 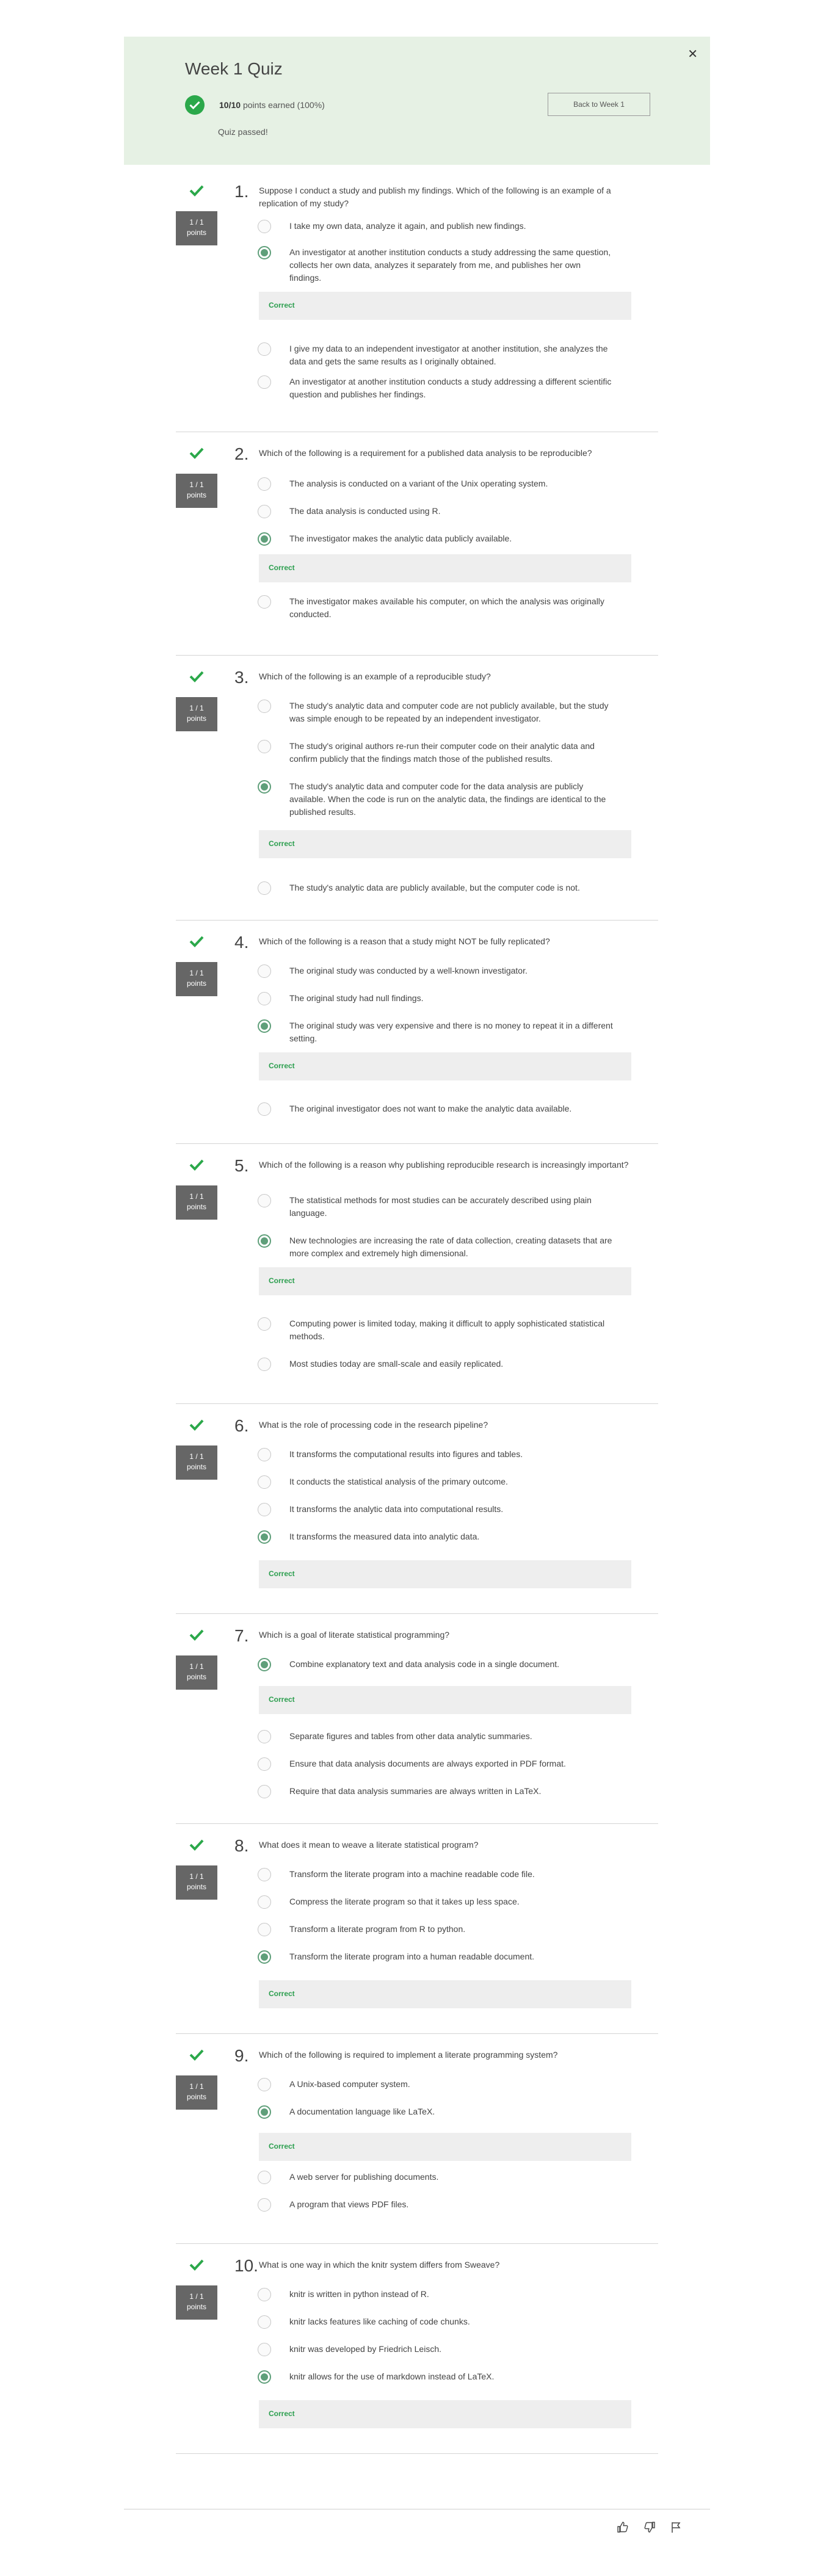 What do you see at coordinates (623, 2527) in the screenshot?
I see `thumbs-up-icon` at bounding box center [623, 2527].